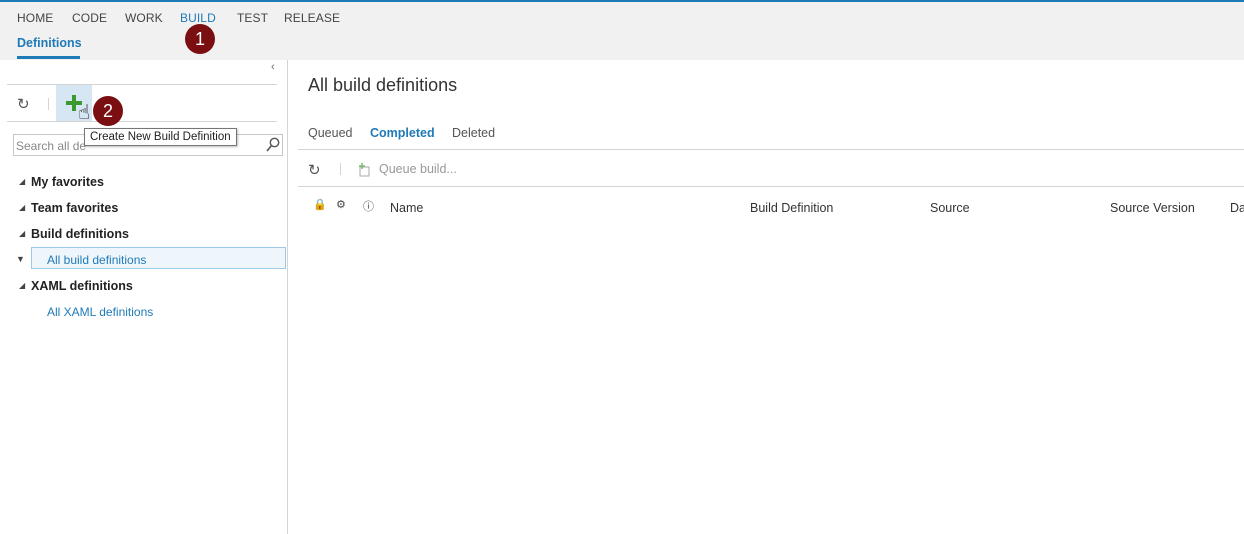 The image size is (1244, 534). I want to click on tree-build-definitions: Build definitions, so click(80, 234).